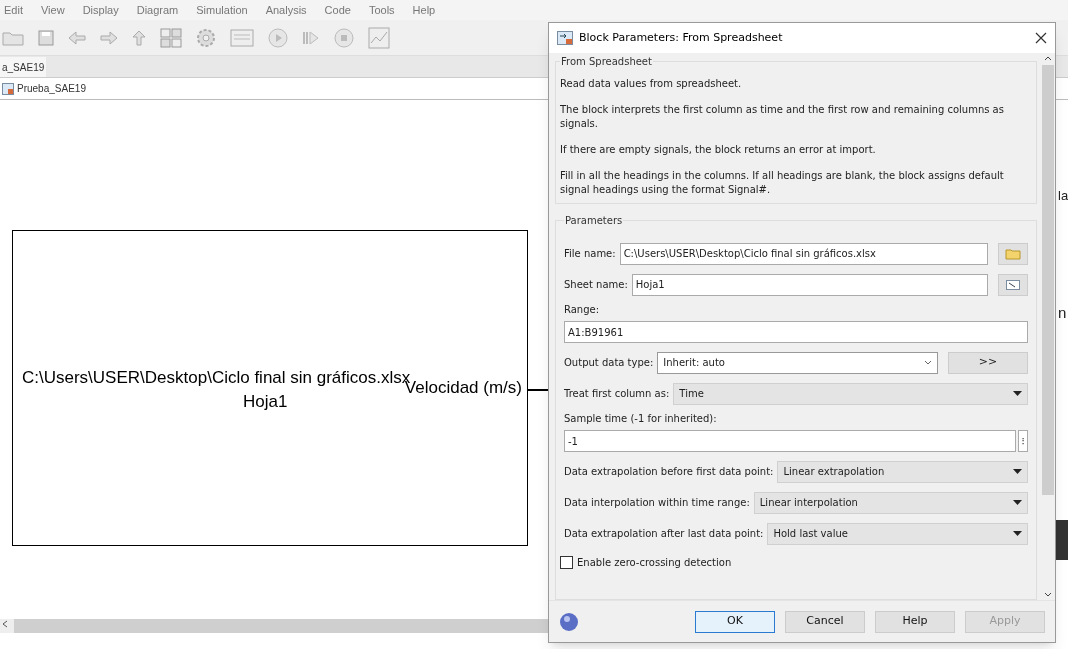 This screenshot has height=649, width=1068. Describe the element at coordinates (797, 362) in the screenshot. I see `combo-box: Inherit: auto` at that location.